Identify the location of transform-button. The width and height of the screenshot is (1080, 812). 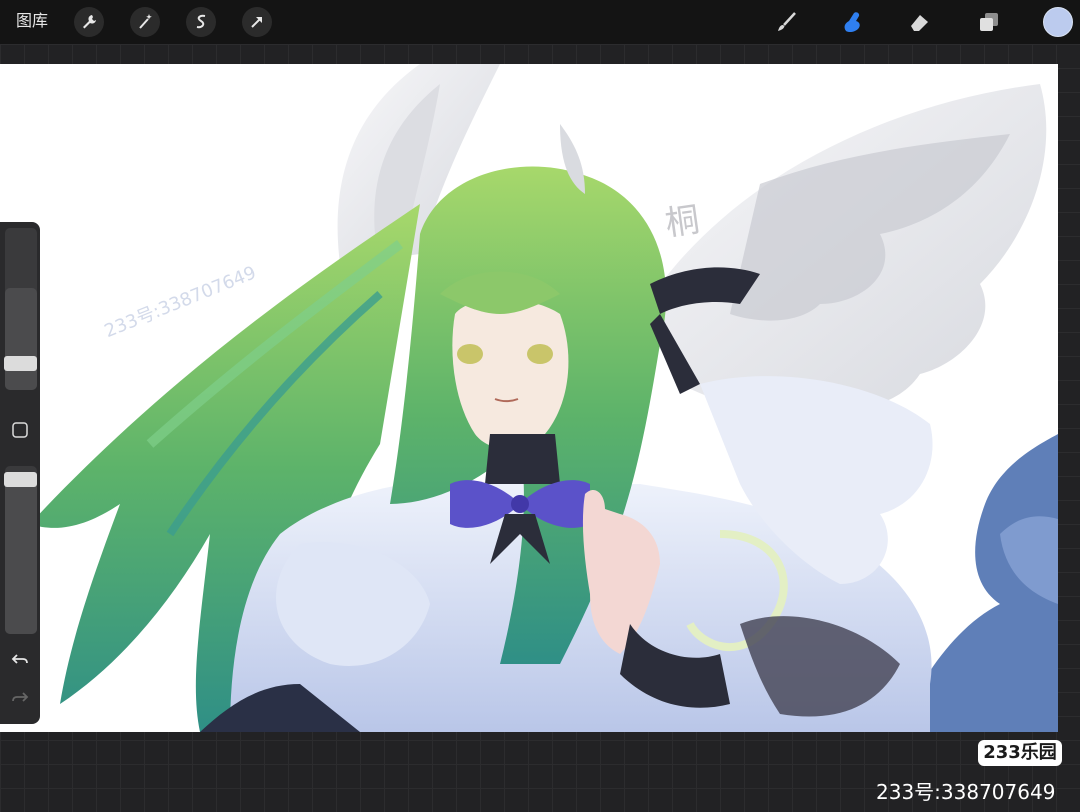
(257, 22).